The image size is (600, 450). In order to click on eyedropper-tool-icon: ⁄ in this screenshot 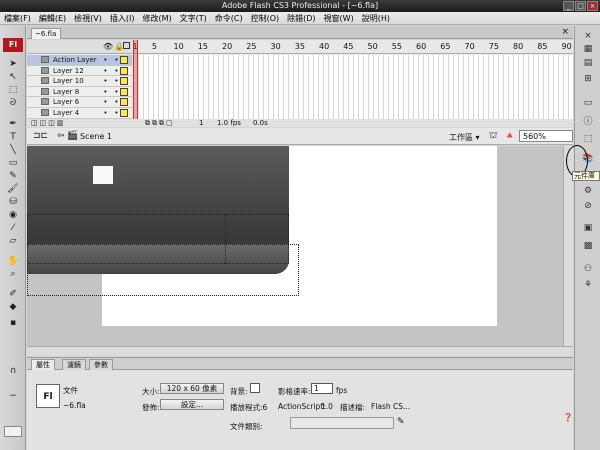, I will do `click(13, 228)`.